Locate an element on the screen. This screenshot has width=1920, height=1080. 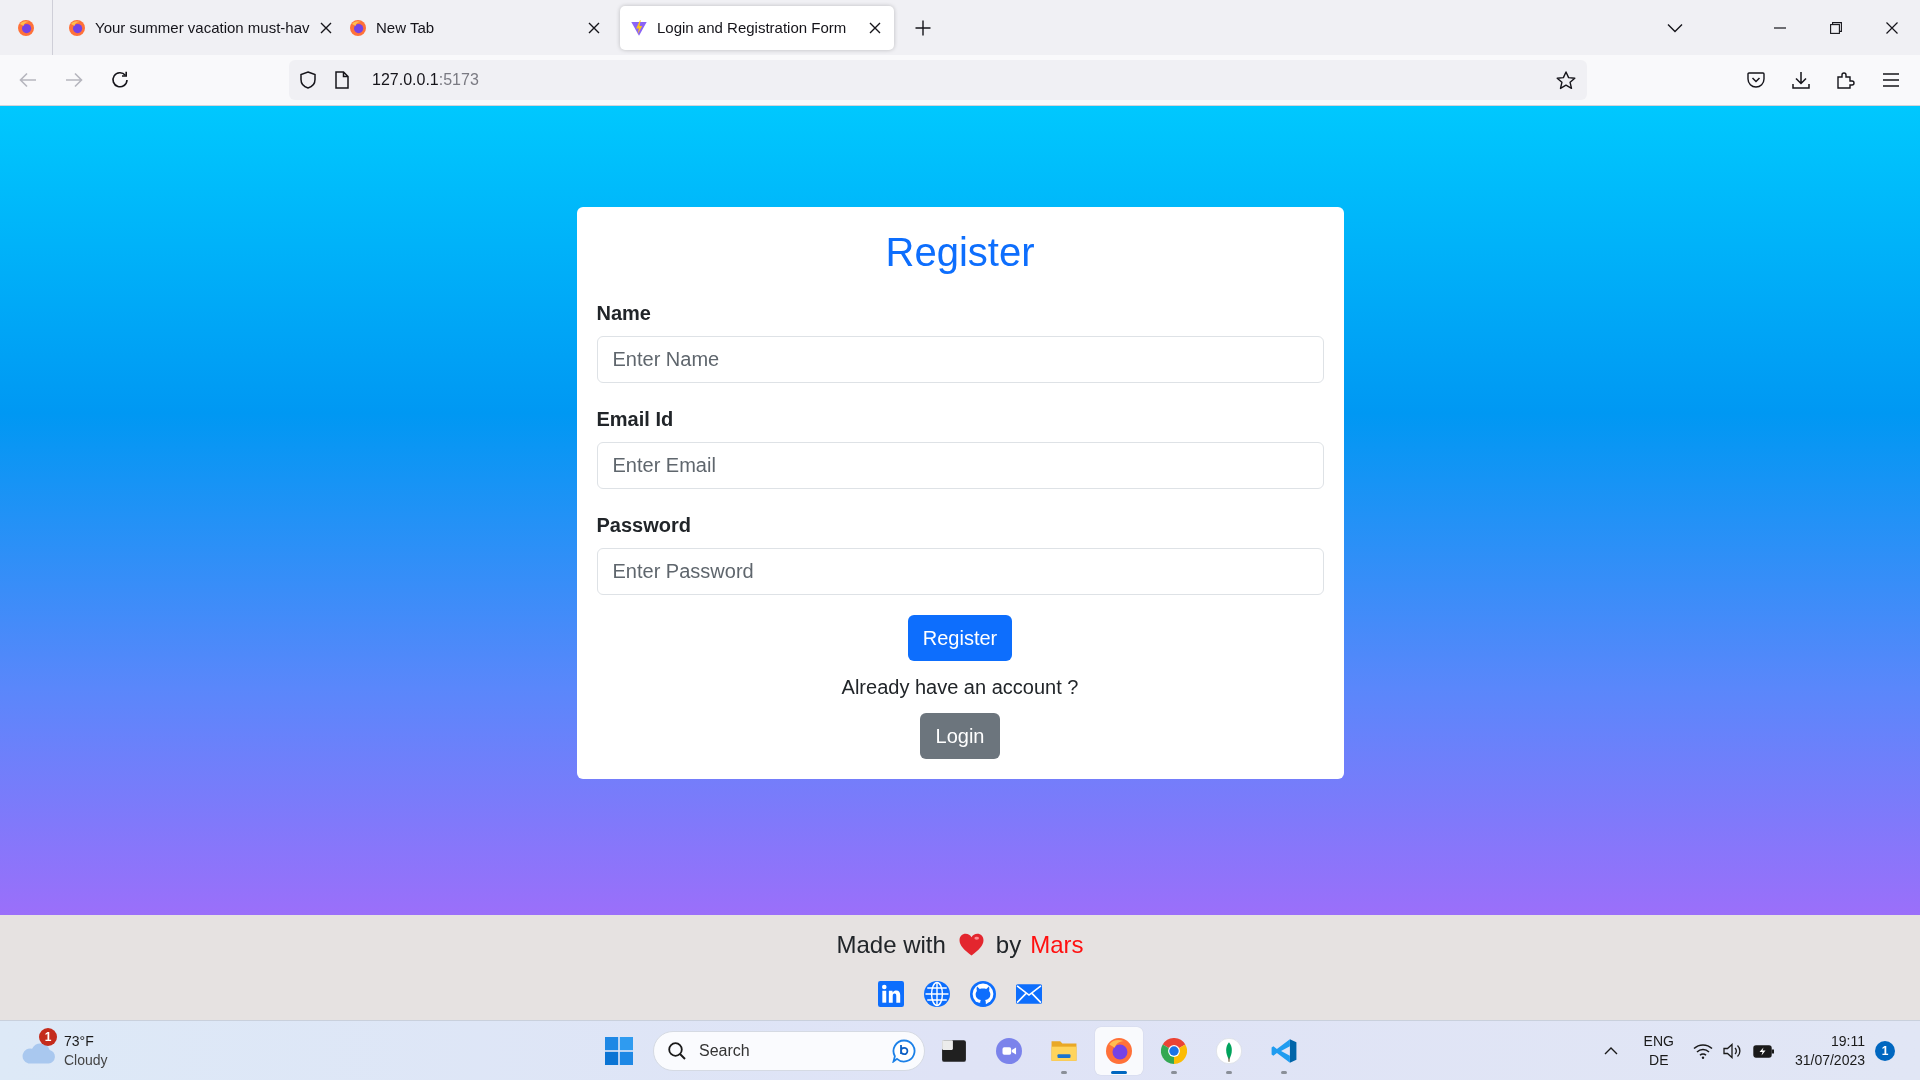
minimize-icon is located at coordinates (1780, 27).